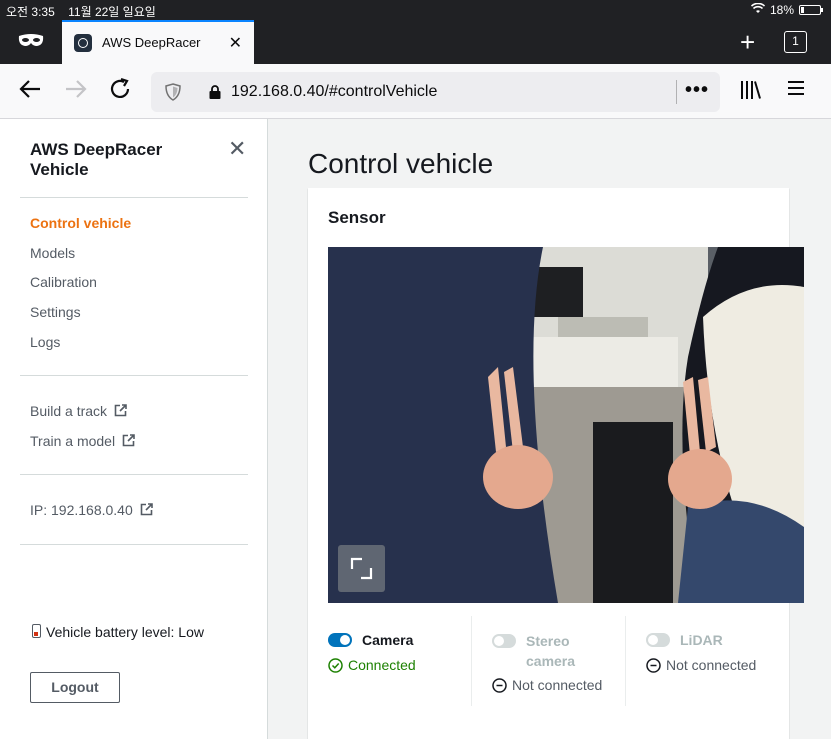 The height and width of the screenshot is (739, 831). Describe the element at coordinates (335, 665) in the screenshot. I see `check-circle-icon` at that location.